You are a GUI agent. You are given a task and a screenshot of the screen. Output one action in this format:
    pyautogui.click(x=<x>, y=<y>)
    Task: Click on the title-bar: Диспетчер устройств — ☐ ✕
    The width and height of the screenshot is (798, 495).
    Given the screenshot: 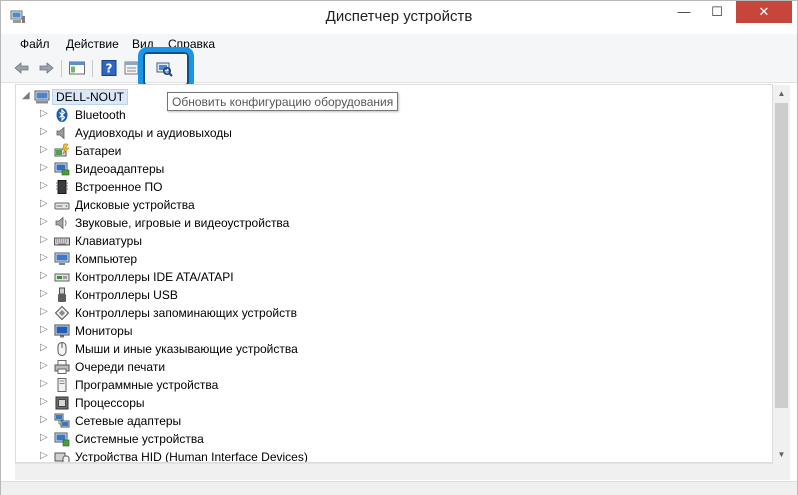 What is the action you would take?
    pyautogui.click(x=399, y=17)
    